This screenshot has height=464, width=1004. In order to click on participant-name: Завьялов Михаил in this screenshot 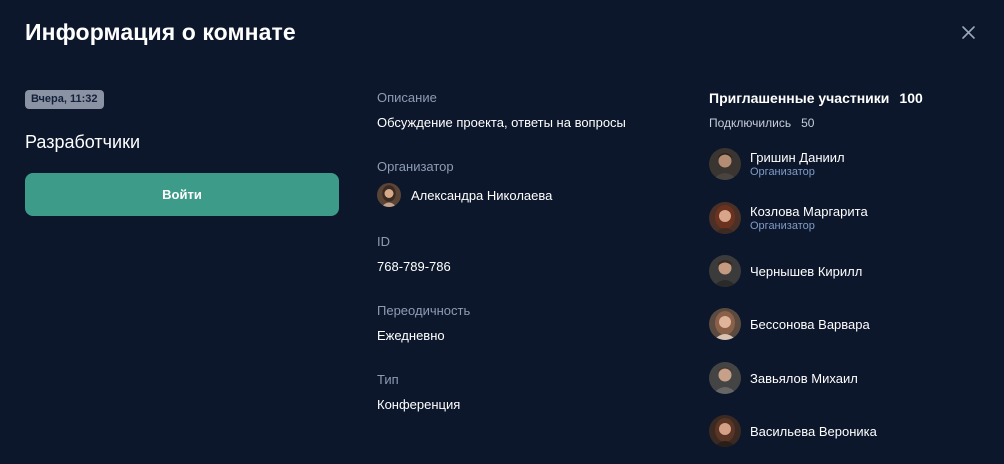, I will do `click(804, 378)`.